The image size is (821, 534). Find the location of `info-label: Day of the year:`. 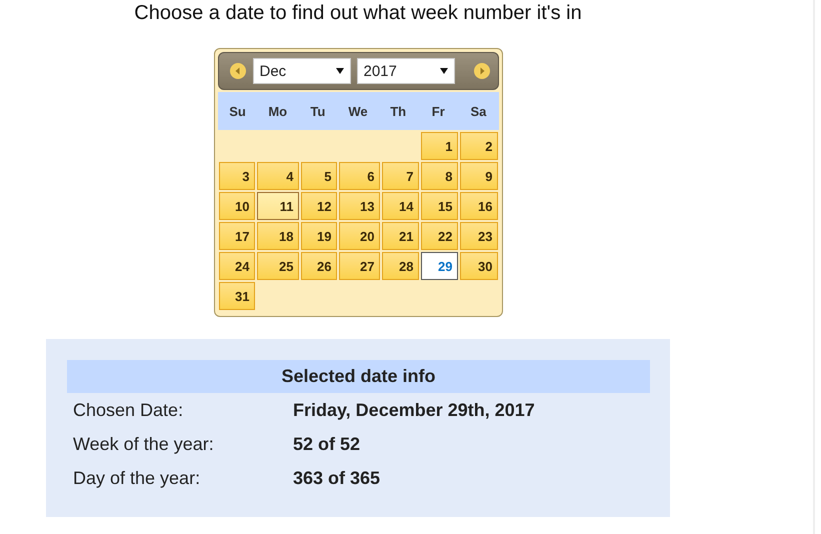

info-label: Day of the year: is located at coordinates (137, 478).